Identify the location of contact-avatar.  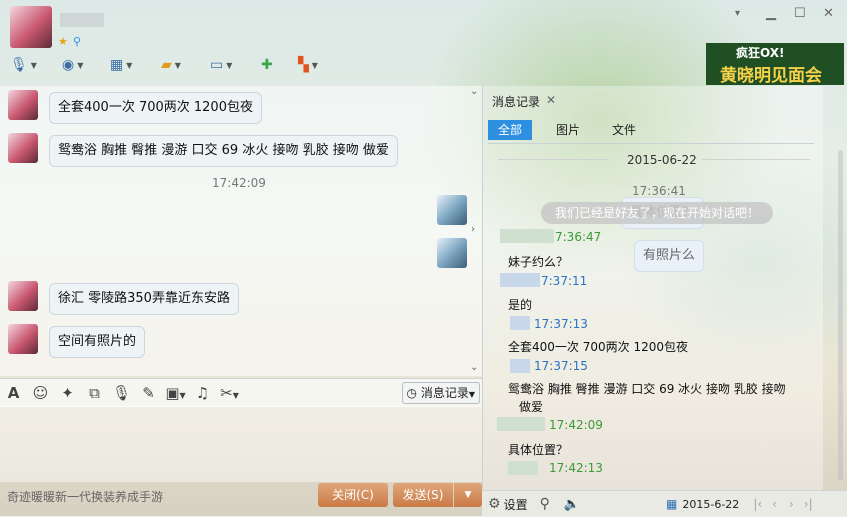
(31, 27).